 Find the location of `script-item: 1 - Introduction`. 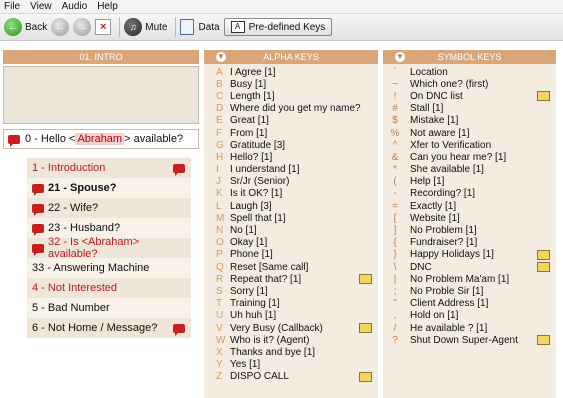

script-item: 1 - Introduction is located at coordinates (109, 168).